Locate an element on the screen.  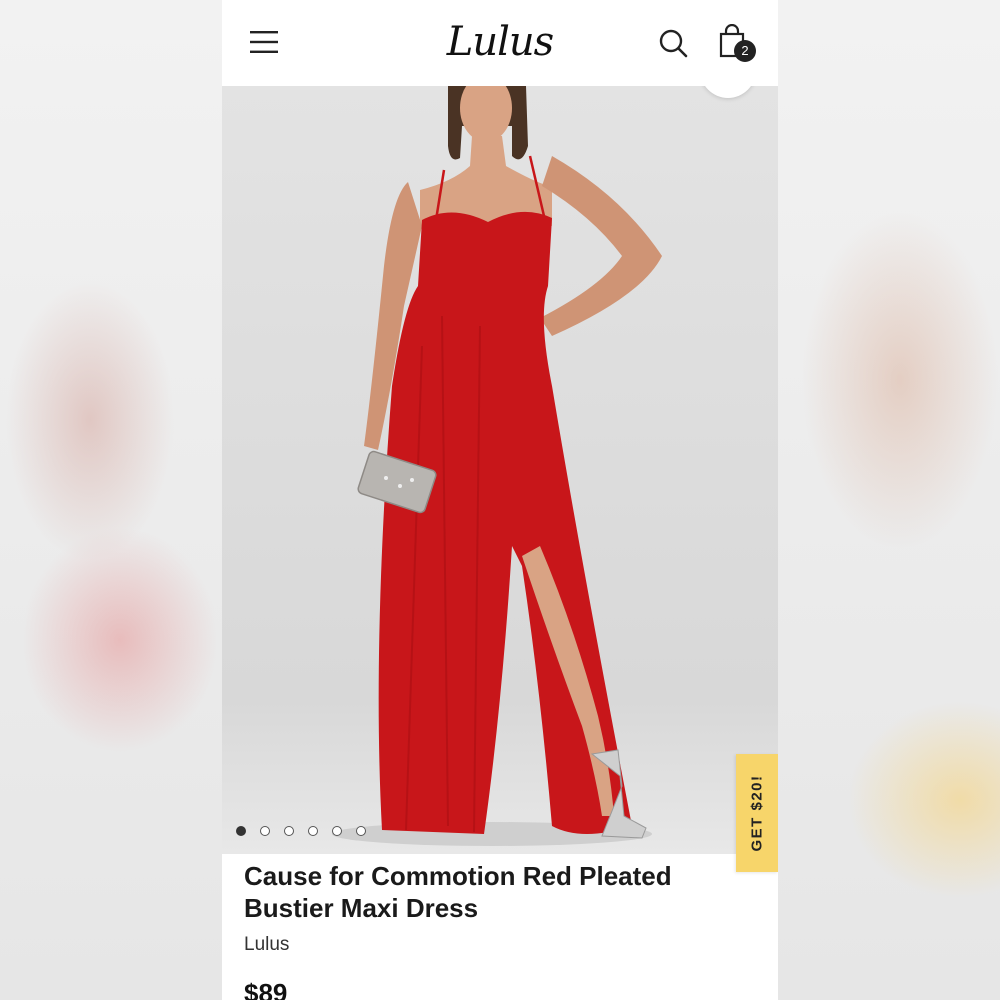
promo-tab-label: GET $20! is located at coordinates (757, 813).